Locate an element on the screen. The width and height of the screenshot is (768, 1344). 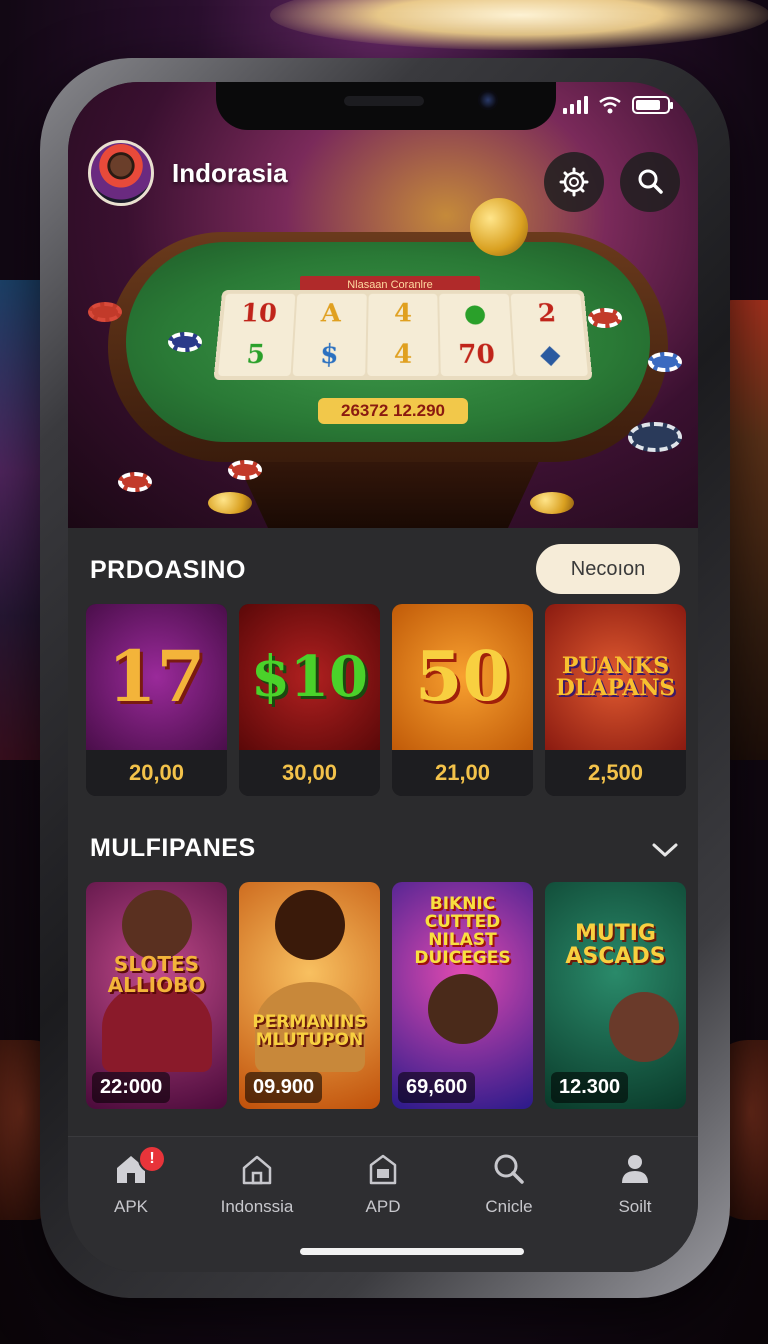
game-price: 69,600 is located at coordinates (437, 1087).